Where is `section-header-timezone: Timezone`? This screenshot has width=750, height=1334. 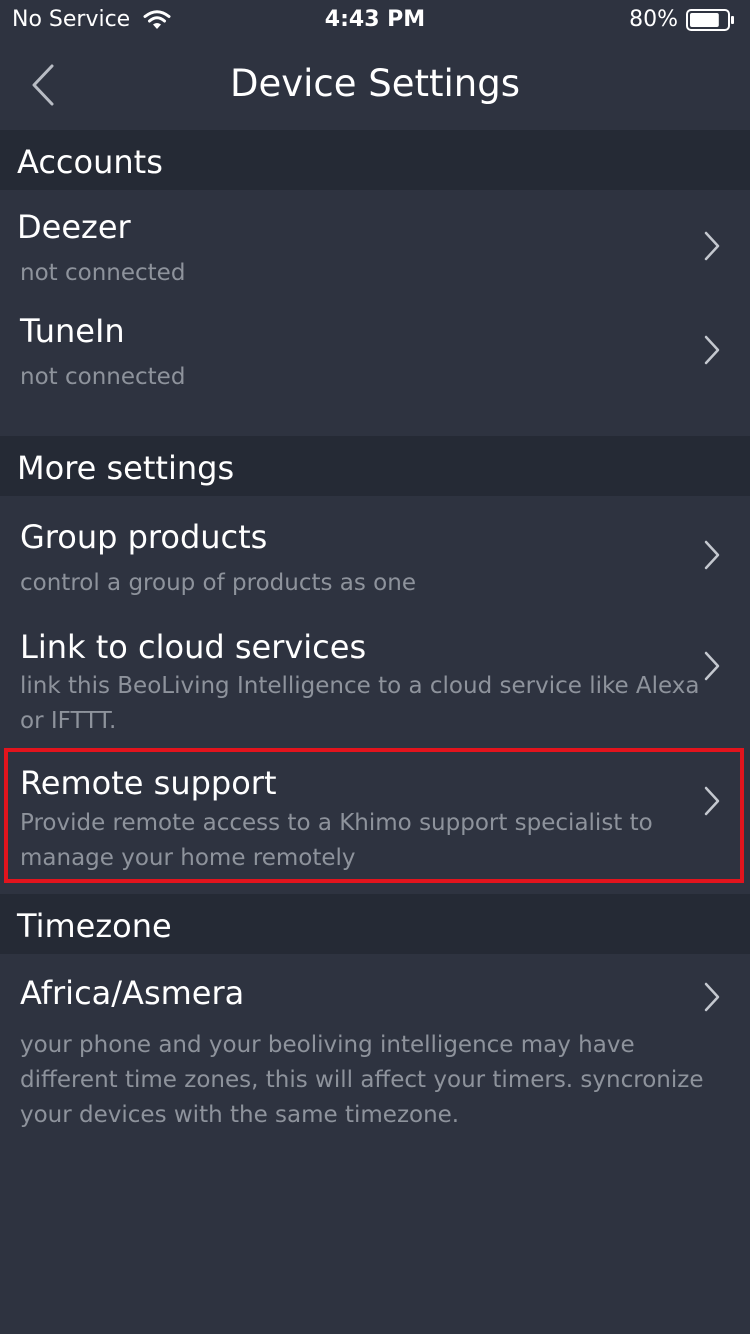
section-header-timezone: Timezone is located at coordinates (375, 924).